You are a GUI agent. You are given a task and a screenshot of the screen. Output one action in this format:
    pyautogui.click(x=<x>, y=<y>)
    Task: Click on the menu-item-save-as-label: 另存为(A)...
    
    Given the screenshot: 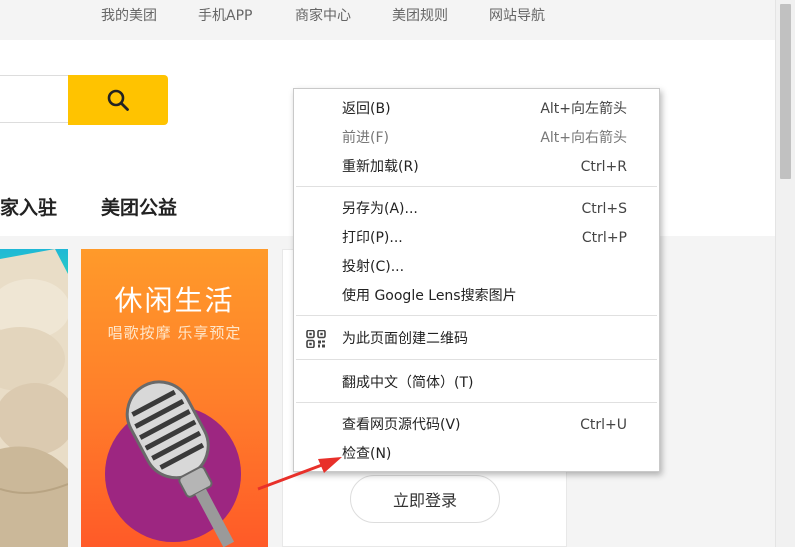 What is the action you would take?
    pyautogui.click(x=380, y=209)
    